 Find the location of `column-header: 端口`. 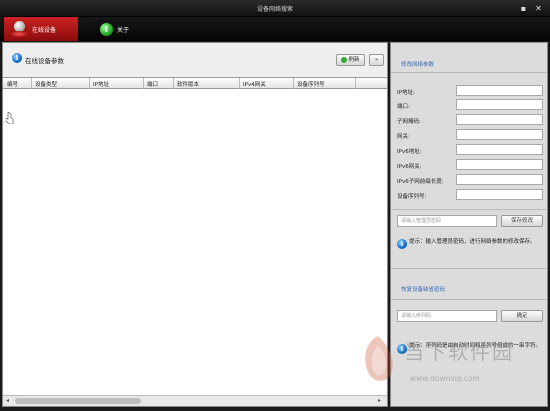

column-header: 端口 is located at coordinates (152, 84).